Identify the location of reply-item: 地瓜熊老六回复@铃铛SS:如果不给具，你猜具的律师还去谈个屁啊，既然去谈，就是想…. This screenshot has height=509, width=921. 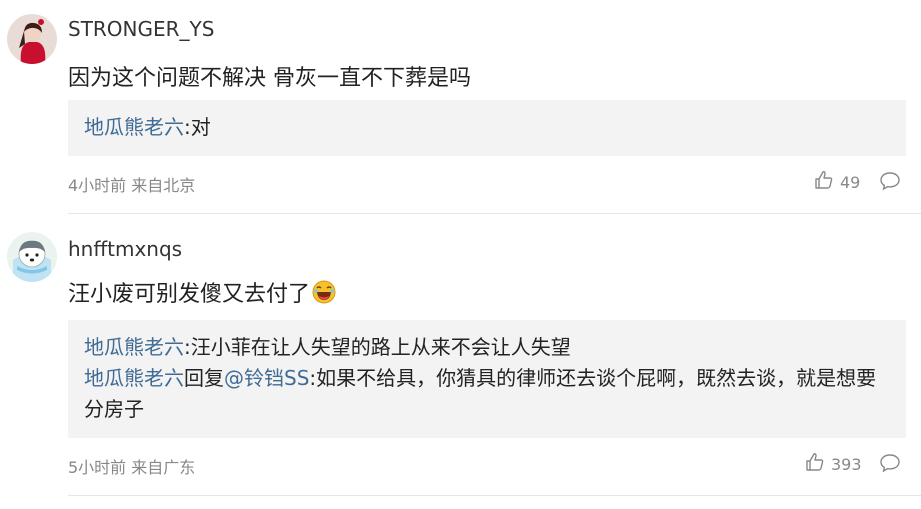
(487, 394).